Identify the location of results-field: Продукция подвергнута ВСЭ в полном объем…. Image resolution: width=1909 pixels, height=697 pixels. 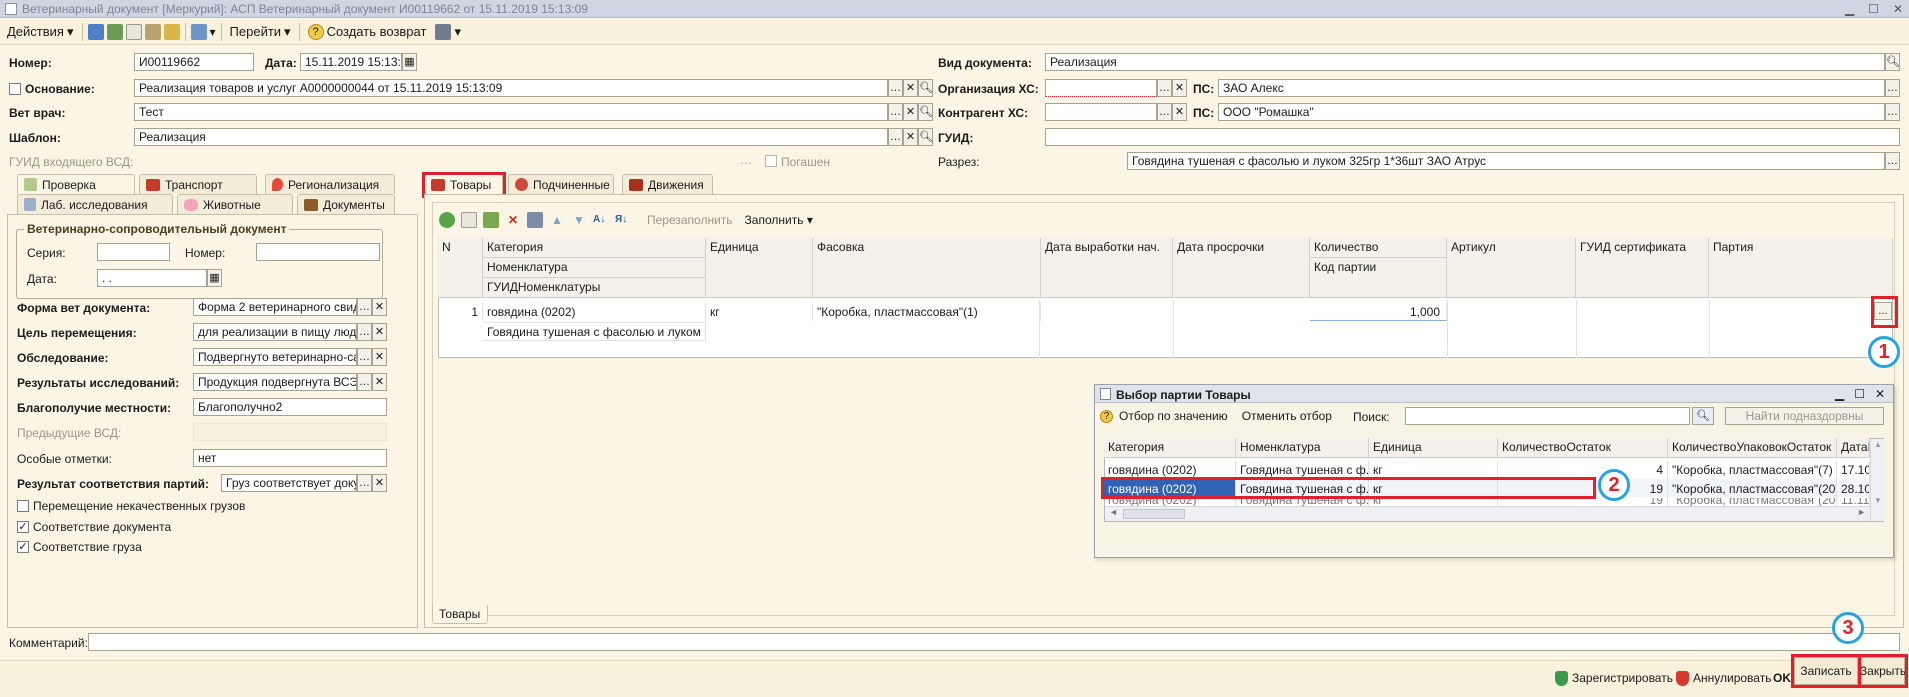
(275, 382).